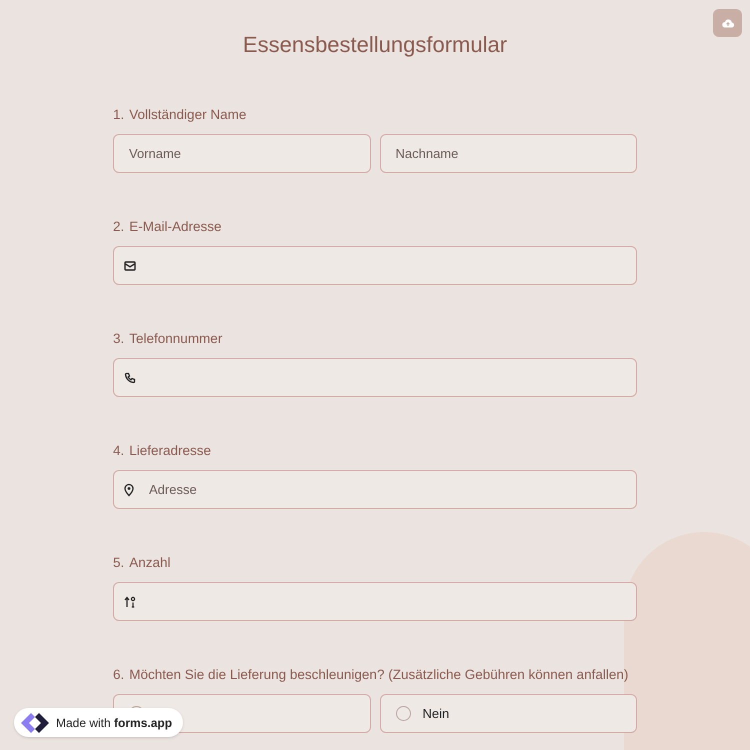  What do you see at coordinates (378, 675) in the screenshot?
I see `question-label: Möchten Sie die Lieferung beschleunigen? (Zusätzliche Gebühren können anfallen)` at bounding box center [378, 675].